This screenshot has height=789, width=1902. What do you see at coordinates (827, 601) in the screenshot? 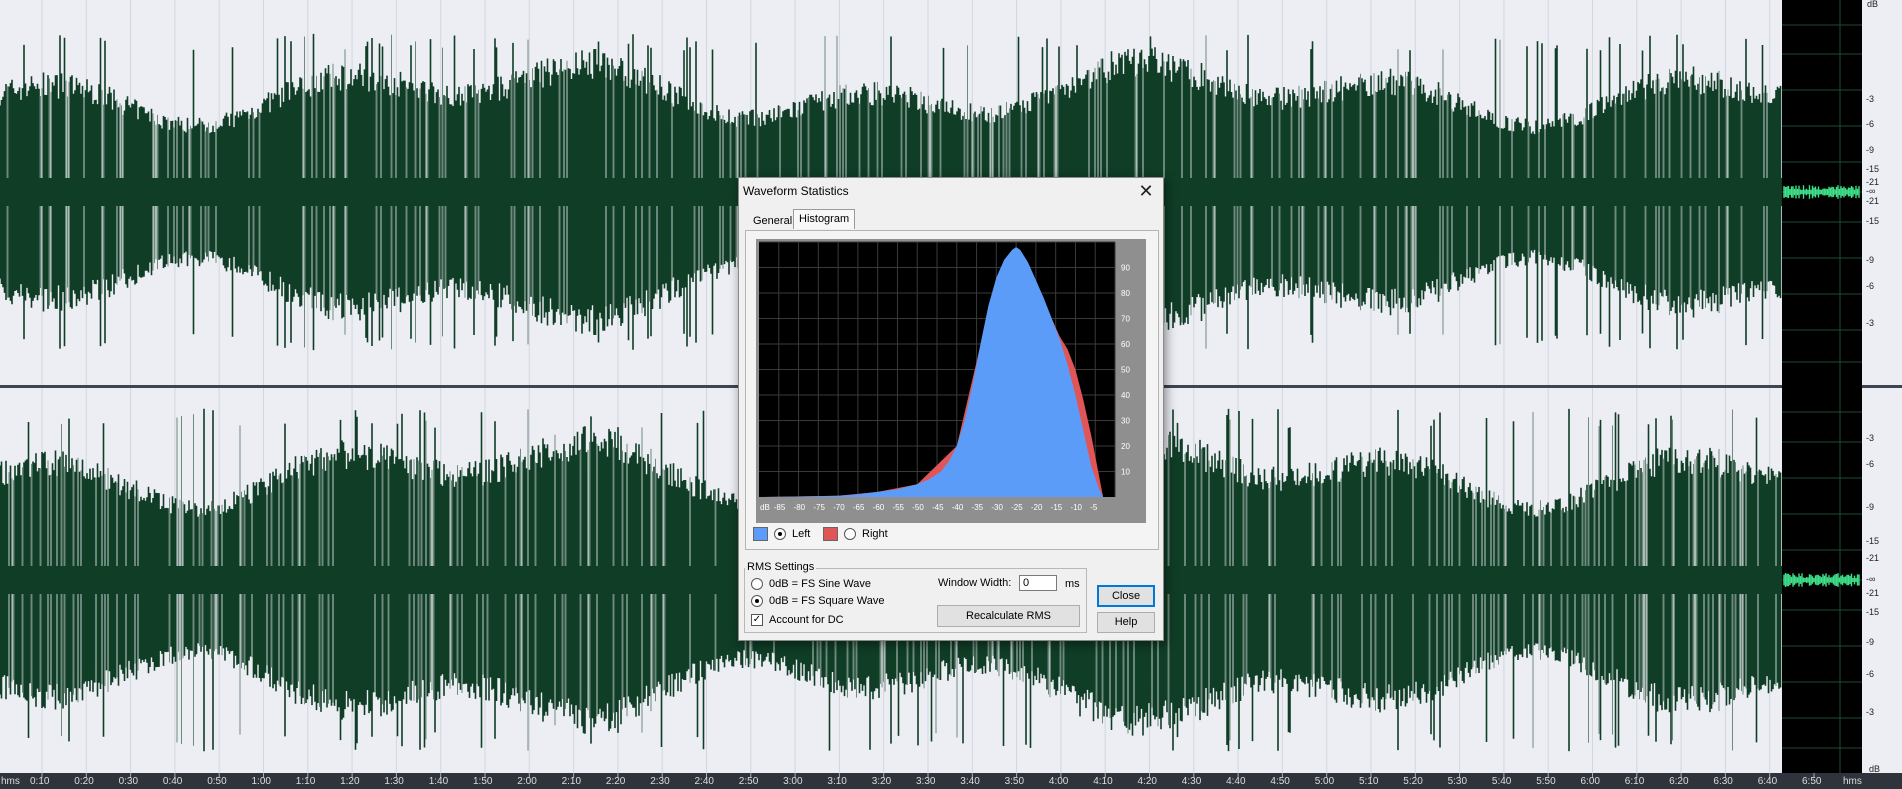
I see `square-wave-label: 0dB = FS Square Wave` at bounding box center [827, 601].